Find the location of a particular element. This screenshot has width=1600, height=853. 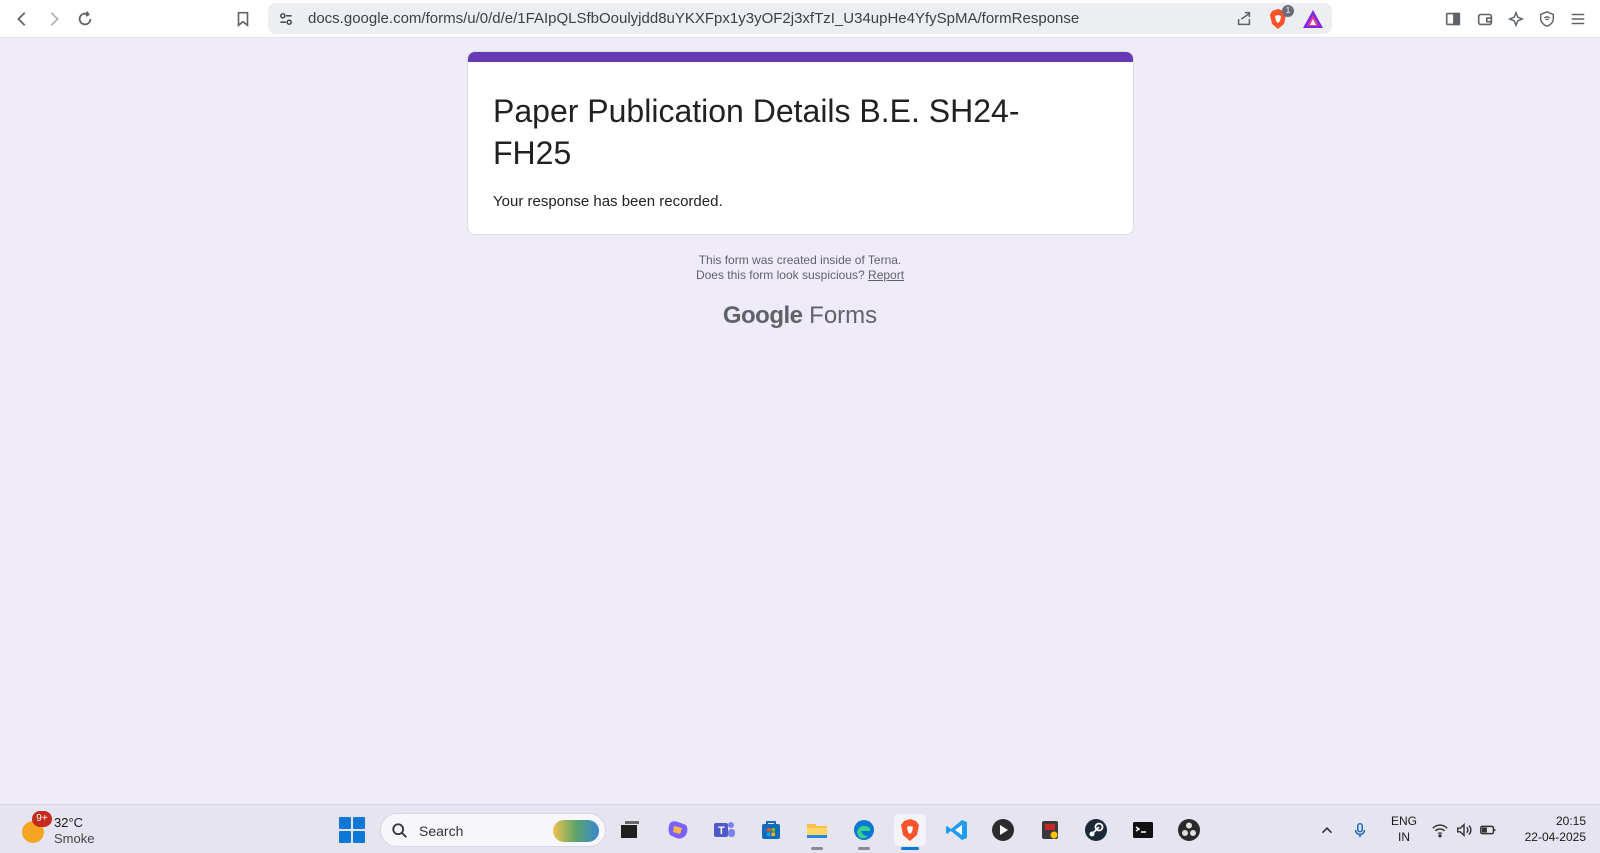

weather-widget: 9+ 32°C Smoke is located at coordinates (63, 830).